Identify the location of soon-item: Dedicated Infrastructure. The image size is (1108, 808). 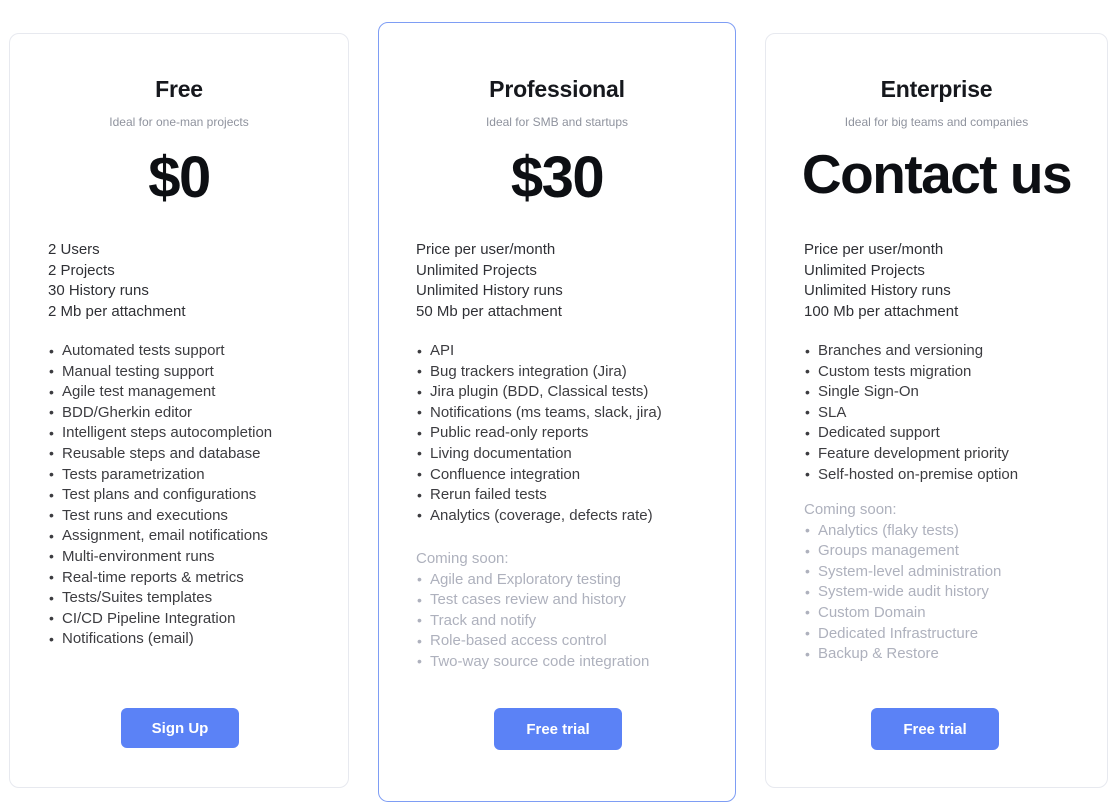
(902, 634).